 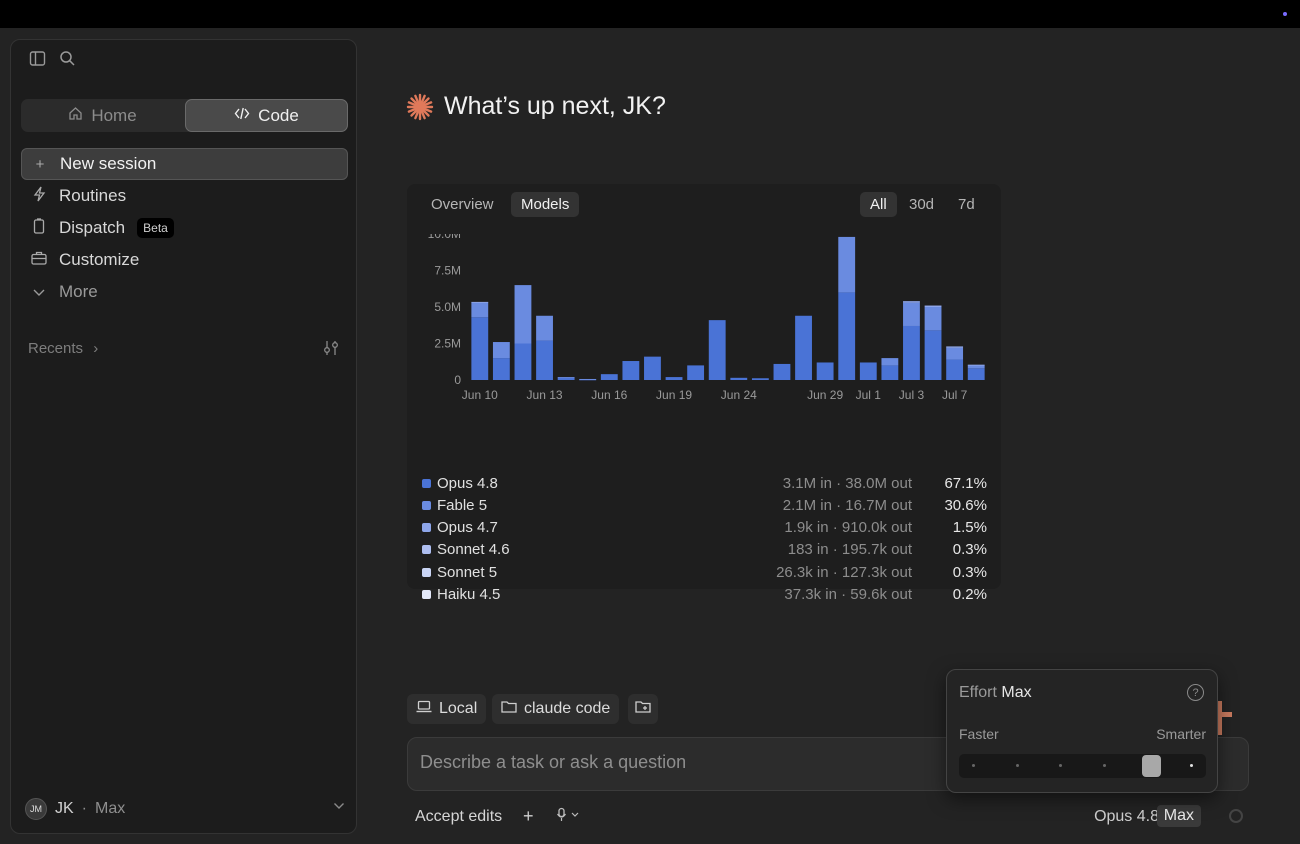 What do you see at coordinates (966, 204) in the screenshot?
I see `range-7d: 7d` at bounding box center [966, 204].